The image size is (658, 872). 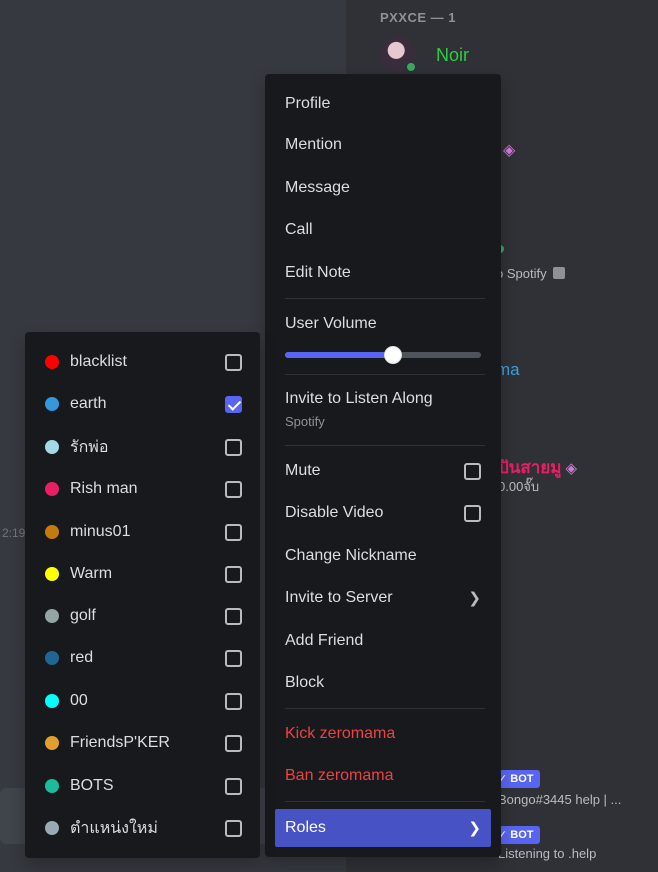 What do you see at coordinates (317, 187) in the screenshot?
I see `menu-item-label: Message` at bounding box center [317, 187].